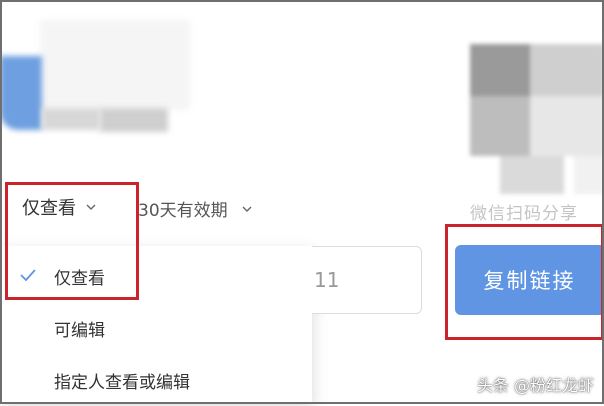 Image resolution: width=604 pixels, height=406 pixels. I want to click on menu-item-label: 仅查看, so click(79, 278).